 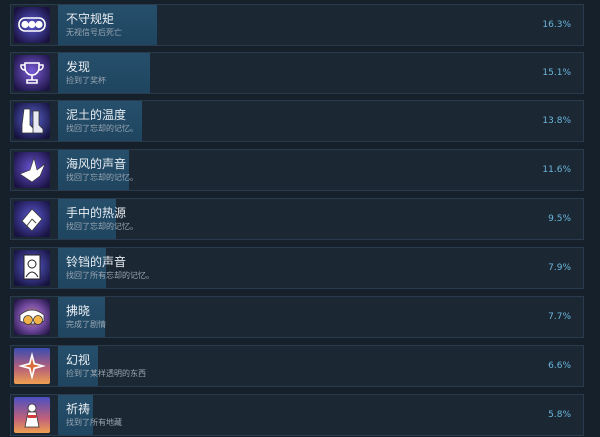 What do you see at coordinates (297, 25) in the screenshot?
I see `achievement-row: 不守规矩 无视信号后死亡 16.3%` at bounding box center [297, 25].